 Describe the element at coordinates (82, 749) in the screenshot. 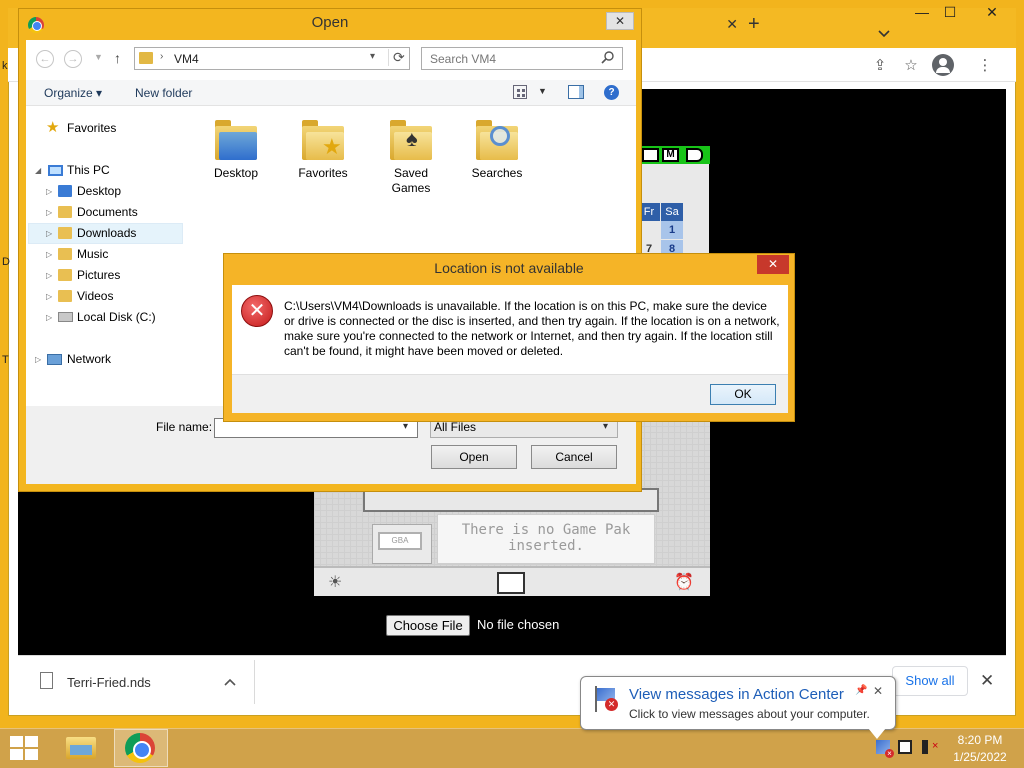

I see `file-explorer-taskbar-icon` at that location.